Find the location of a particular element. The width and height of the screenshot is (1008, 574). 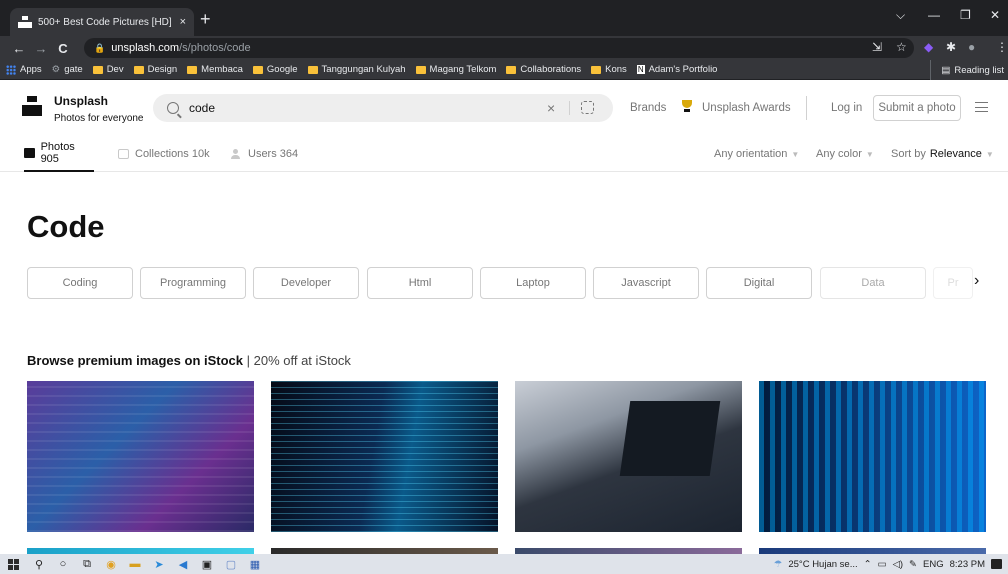

task-view-icon: ⧉ is located at coordinates (87, 564).